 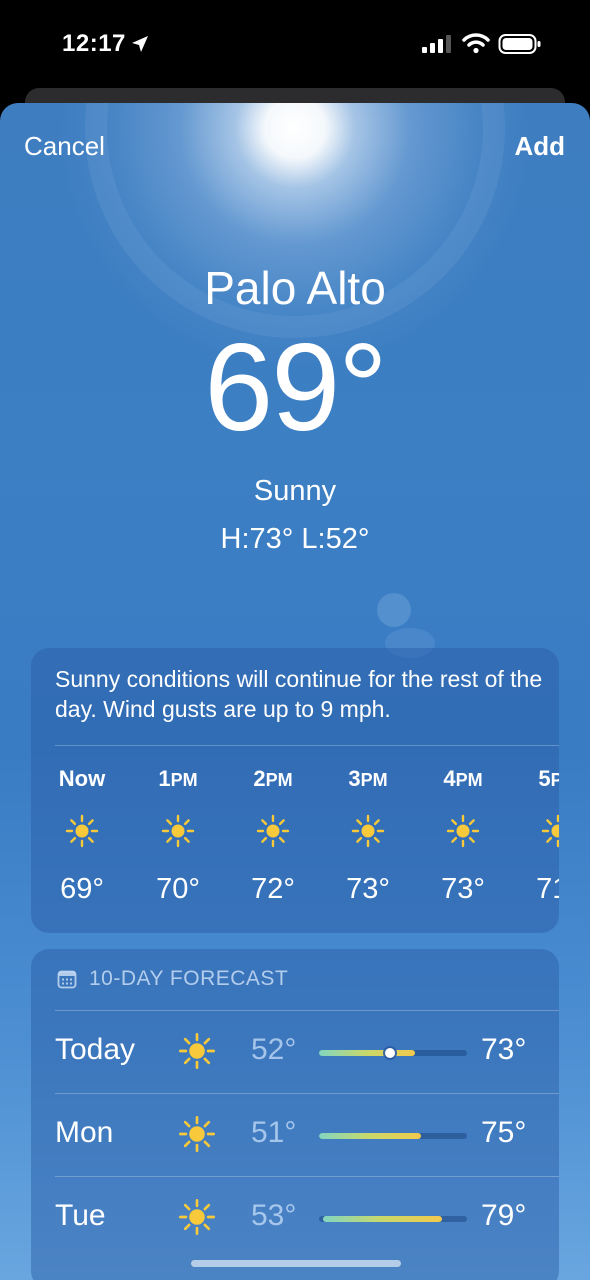 What do you see at coordinates (274, 1049) in the screenshot?
I see `forecast-low: 52°` at bounding box center [274, 1049].